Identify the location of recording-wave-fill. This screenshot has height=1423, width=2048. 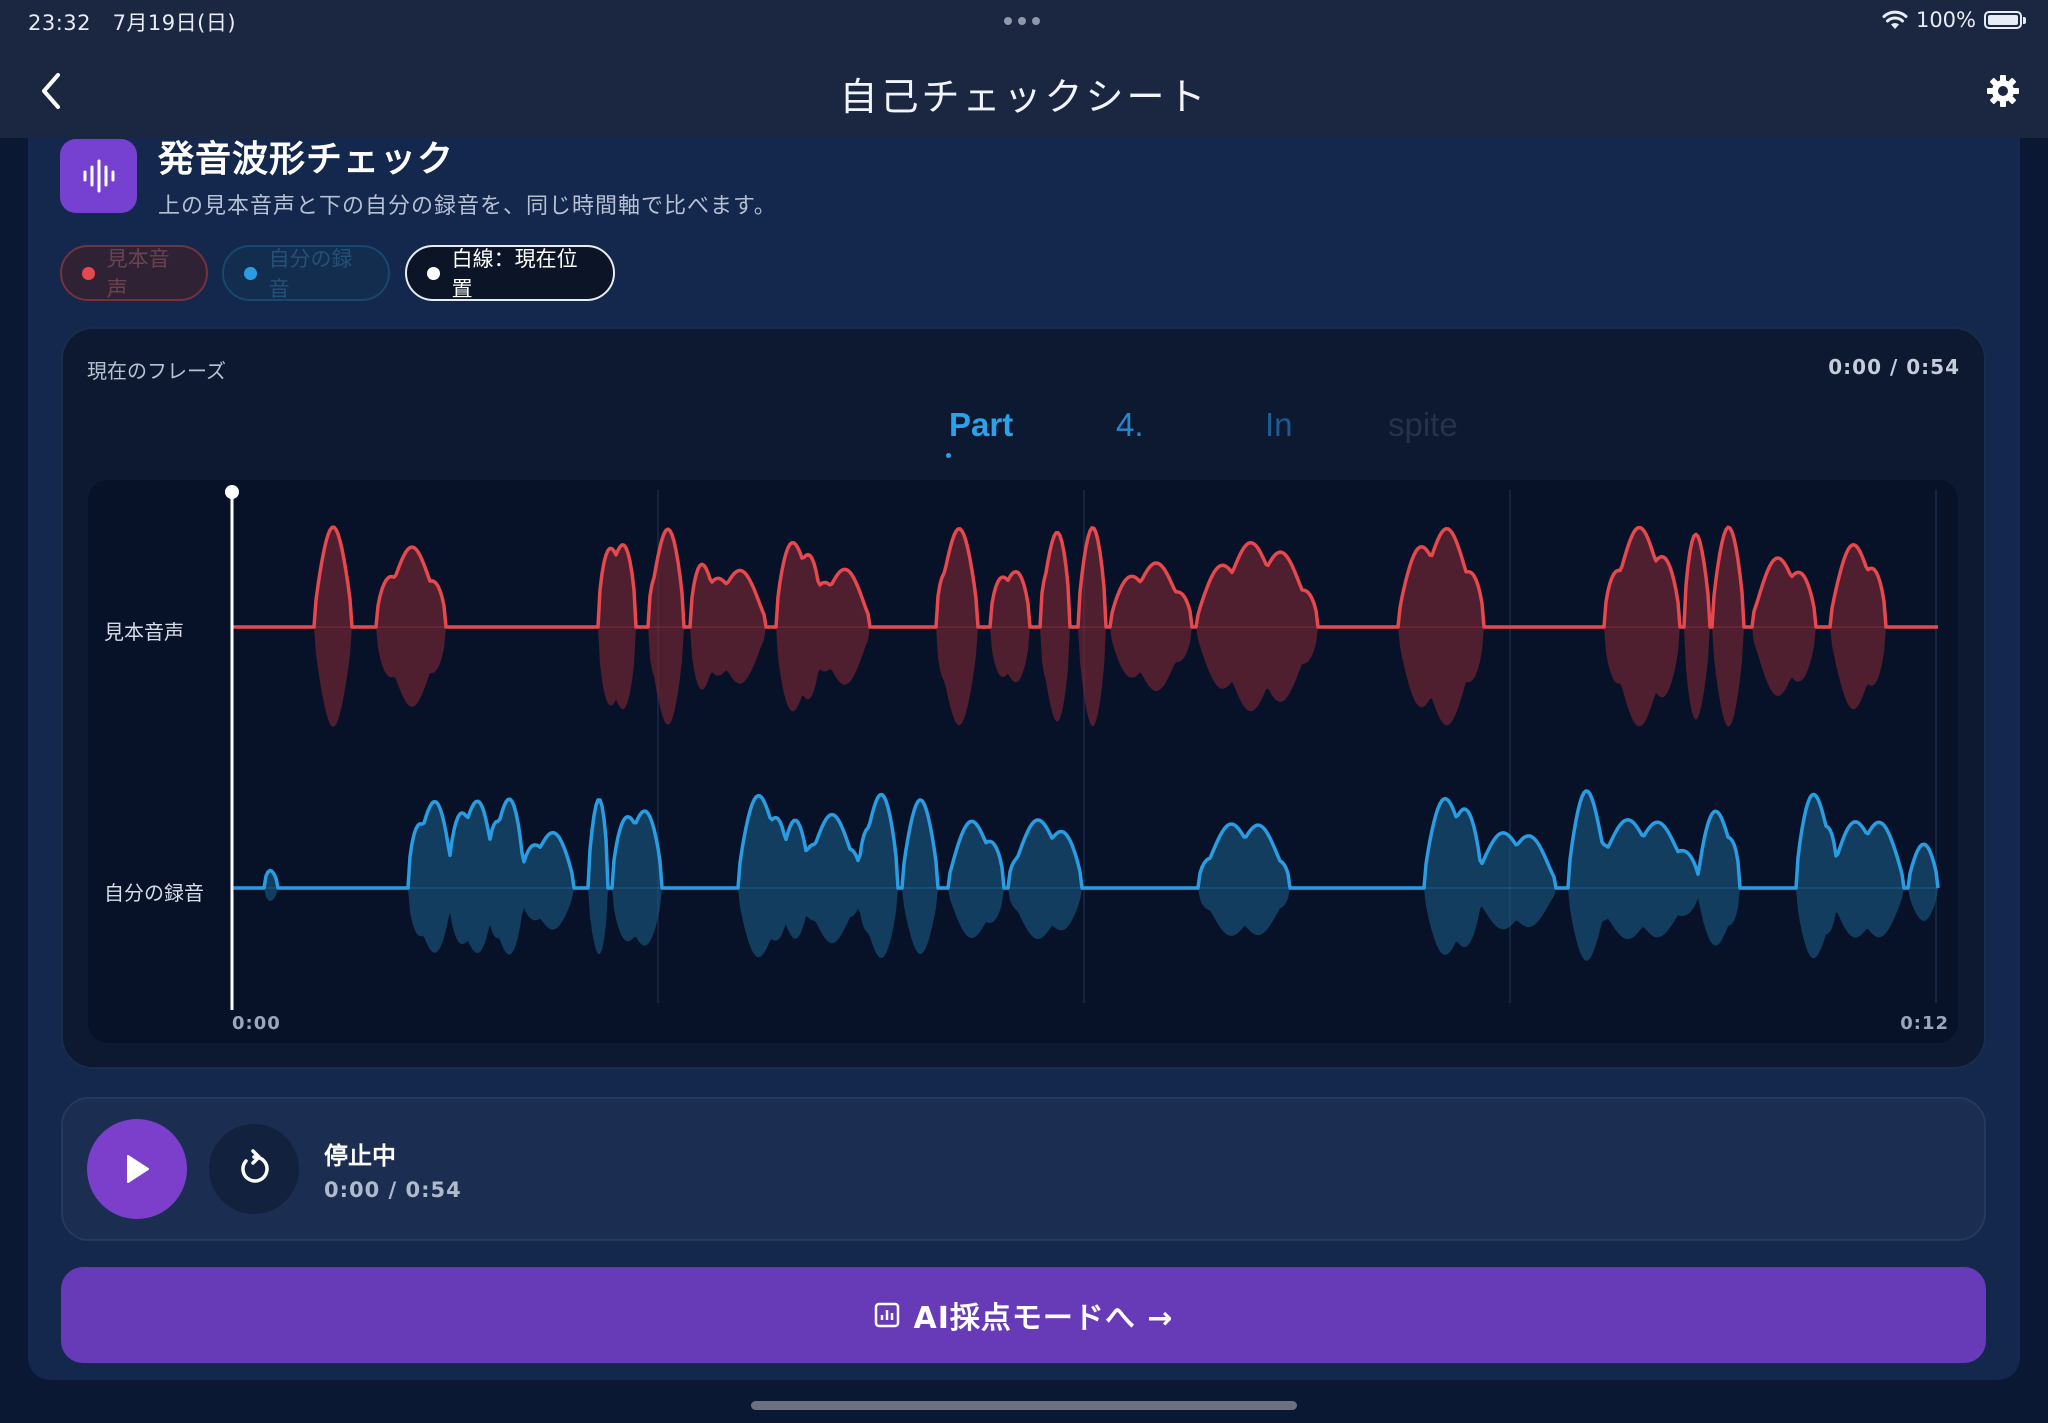
(1085, 875).